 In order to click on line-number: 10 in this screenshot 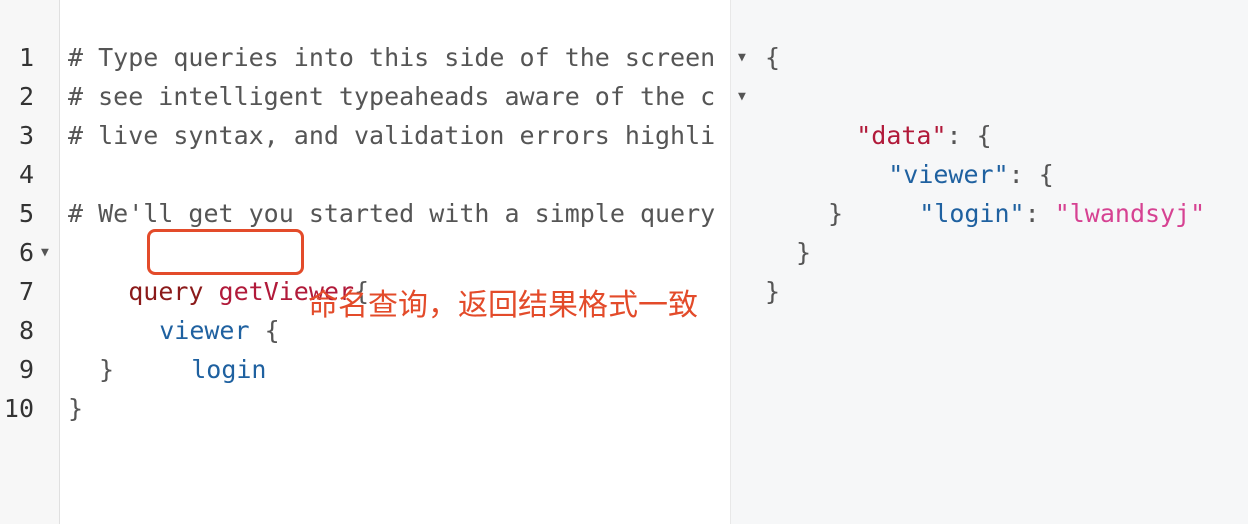, I will do `click(18, 408)`.